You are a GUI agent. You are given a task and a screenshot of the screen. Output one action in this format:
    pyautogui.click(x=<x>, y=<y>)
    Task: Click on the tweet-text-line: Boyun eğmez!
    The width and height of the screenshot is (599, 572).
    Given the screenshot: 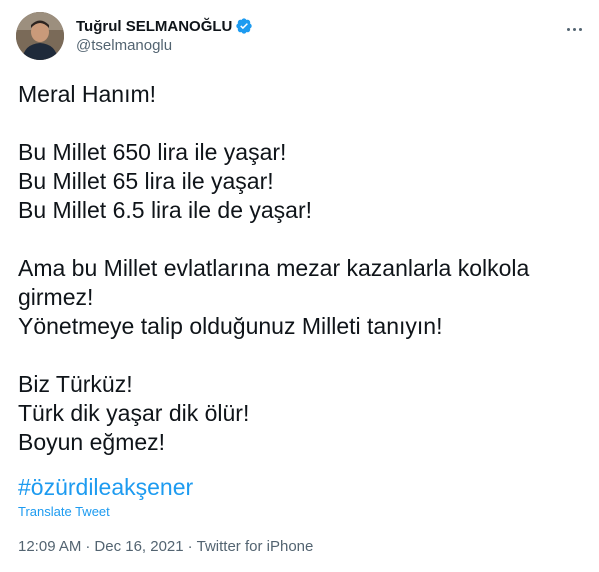 What is the action you would take?
    pyautogui.click(x=92, y=442)
    